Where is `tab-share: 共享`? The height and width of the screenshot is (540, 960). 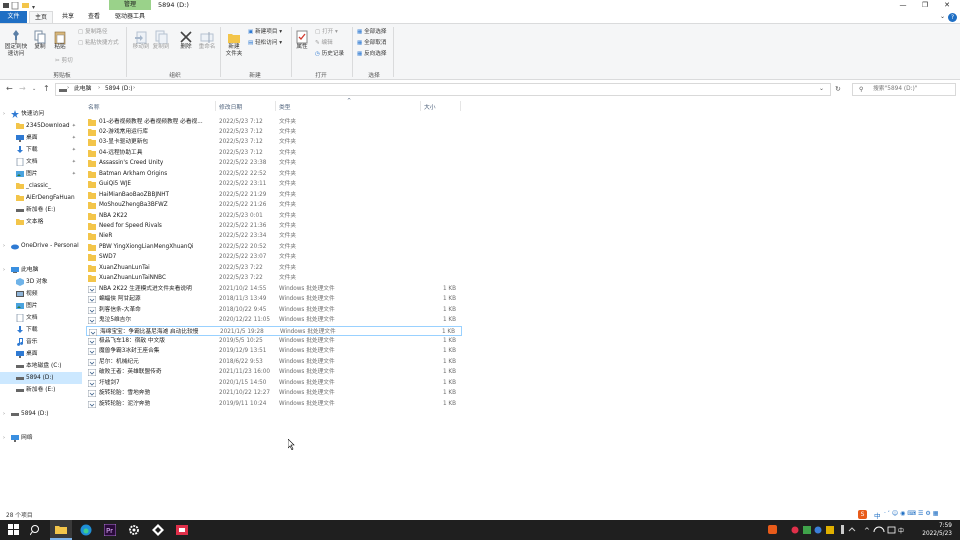 tab-share: 共享 is located at coordinates (68, 17).